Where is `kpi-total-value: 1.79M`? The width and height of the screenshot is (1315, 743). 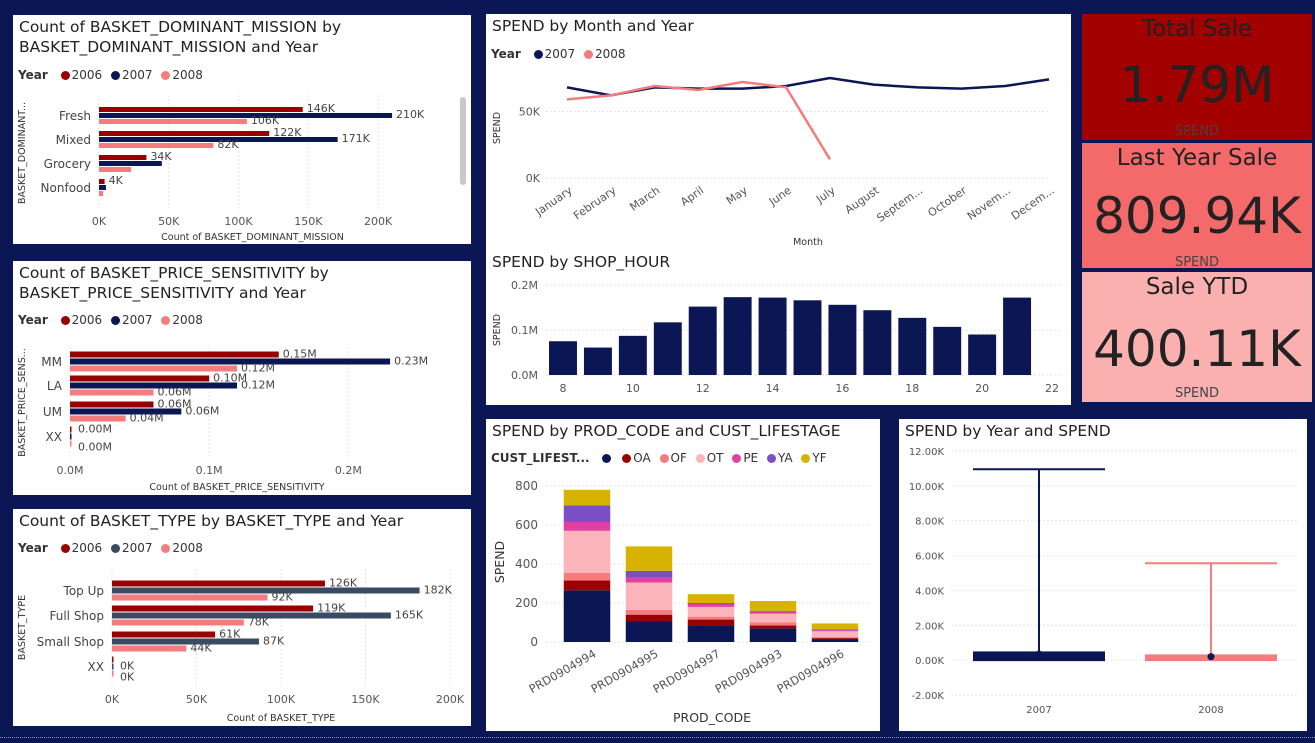 kpi-total-value: 1.79M is located at coordinates (1197, 85).